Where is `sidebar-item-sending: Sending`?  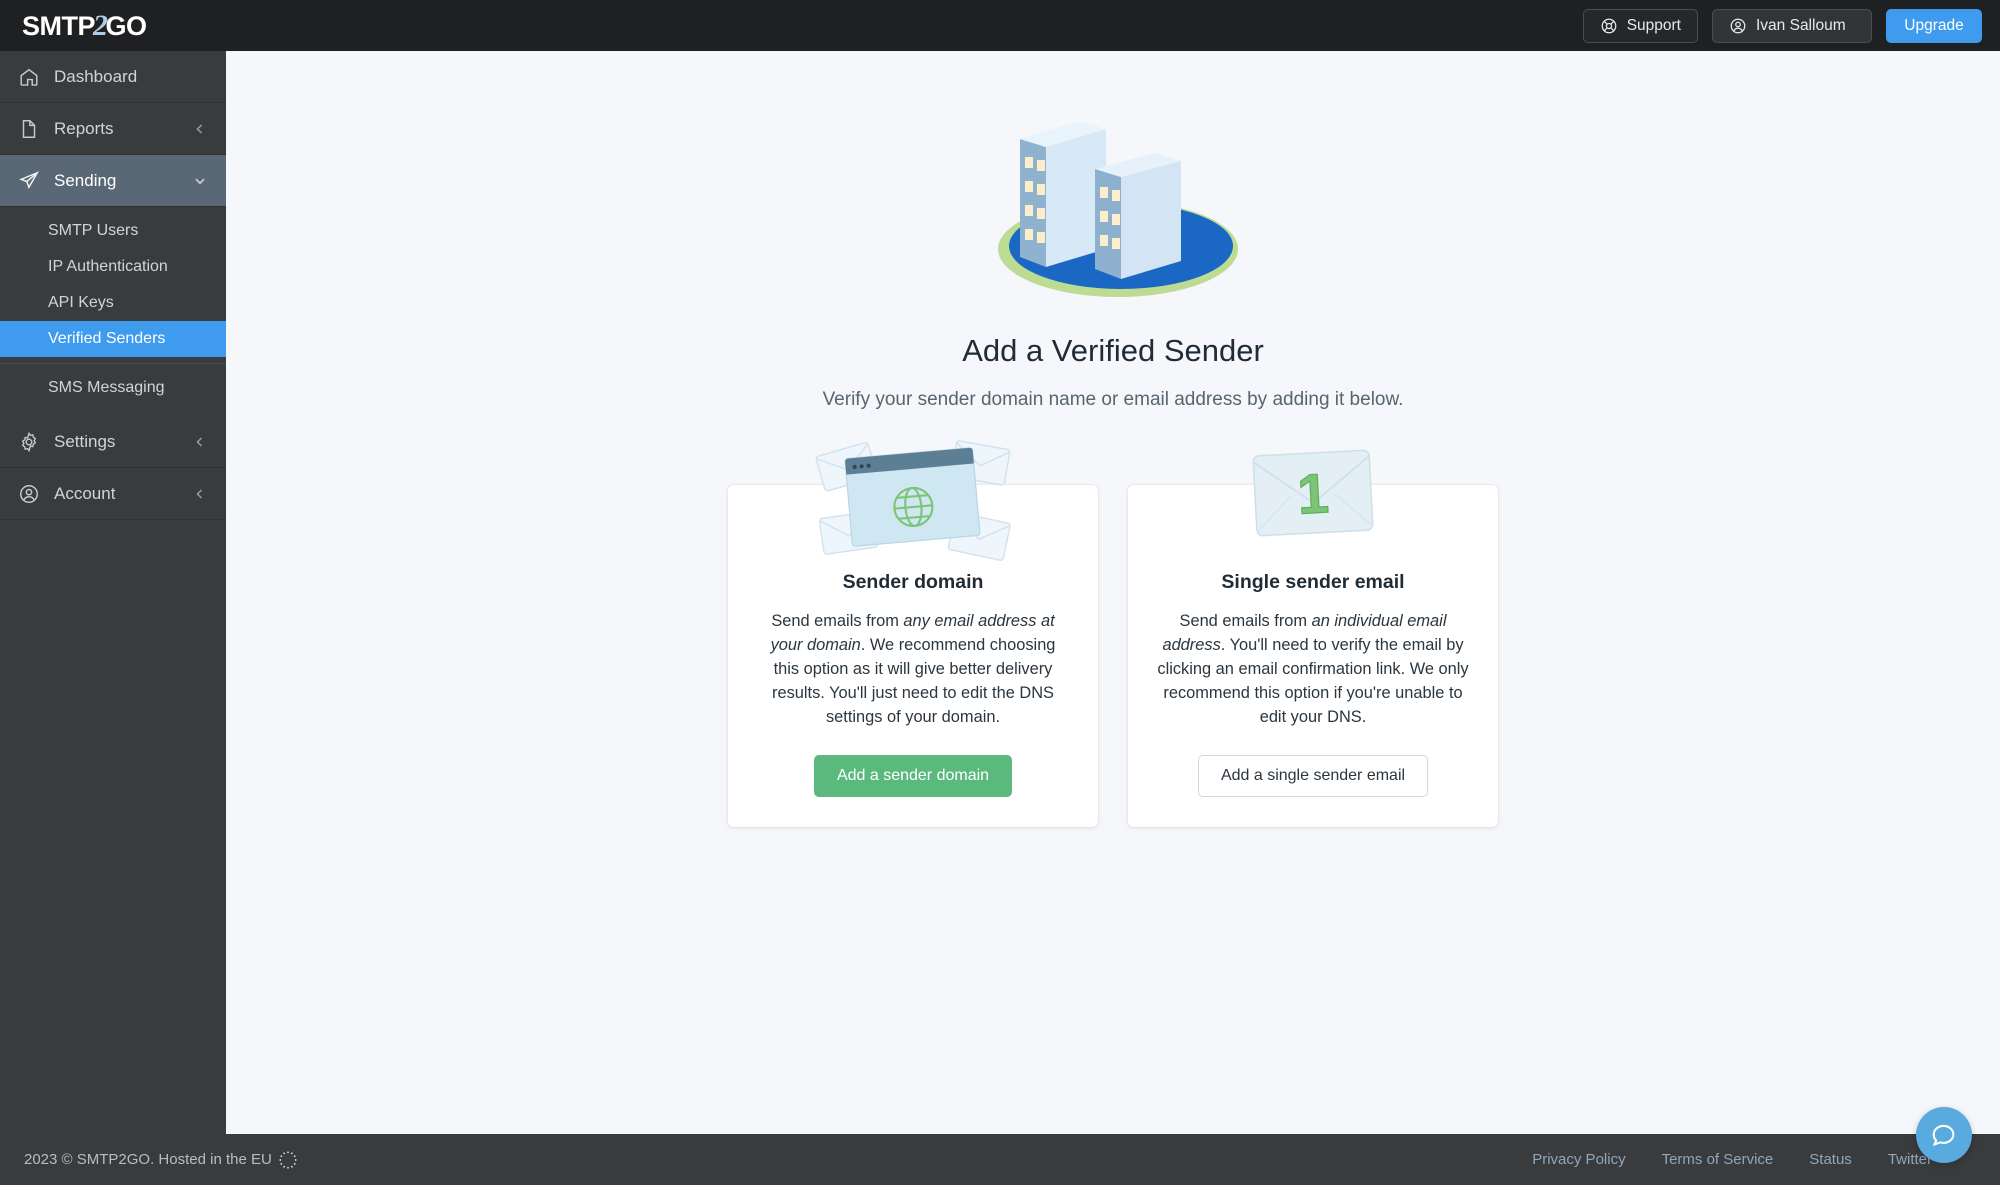 sidebar-item-sending: Sending is located at coordinates (113, 181).